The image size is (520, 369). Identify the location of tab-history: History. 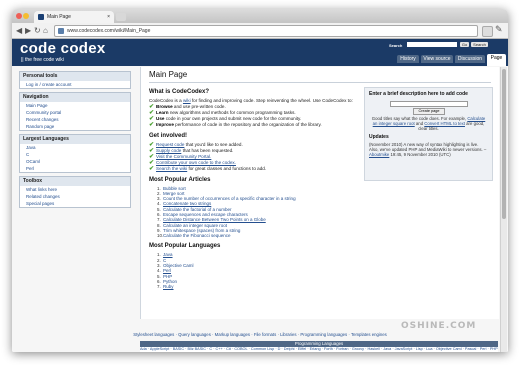
(408, 59).